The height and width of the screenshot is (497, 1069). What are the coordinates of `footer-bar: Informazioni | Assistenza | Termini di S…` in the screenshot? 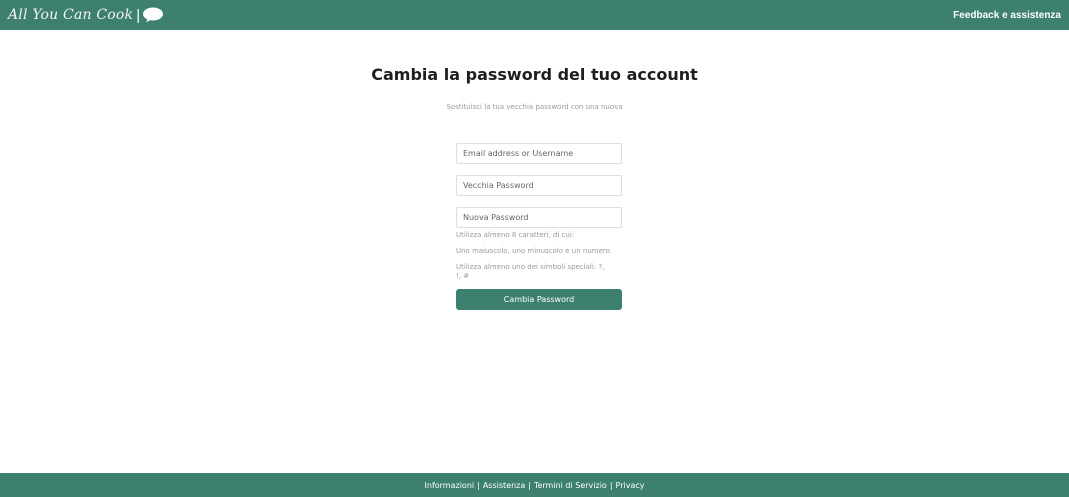 It's located at (534, 485).